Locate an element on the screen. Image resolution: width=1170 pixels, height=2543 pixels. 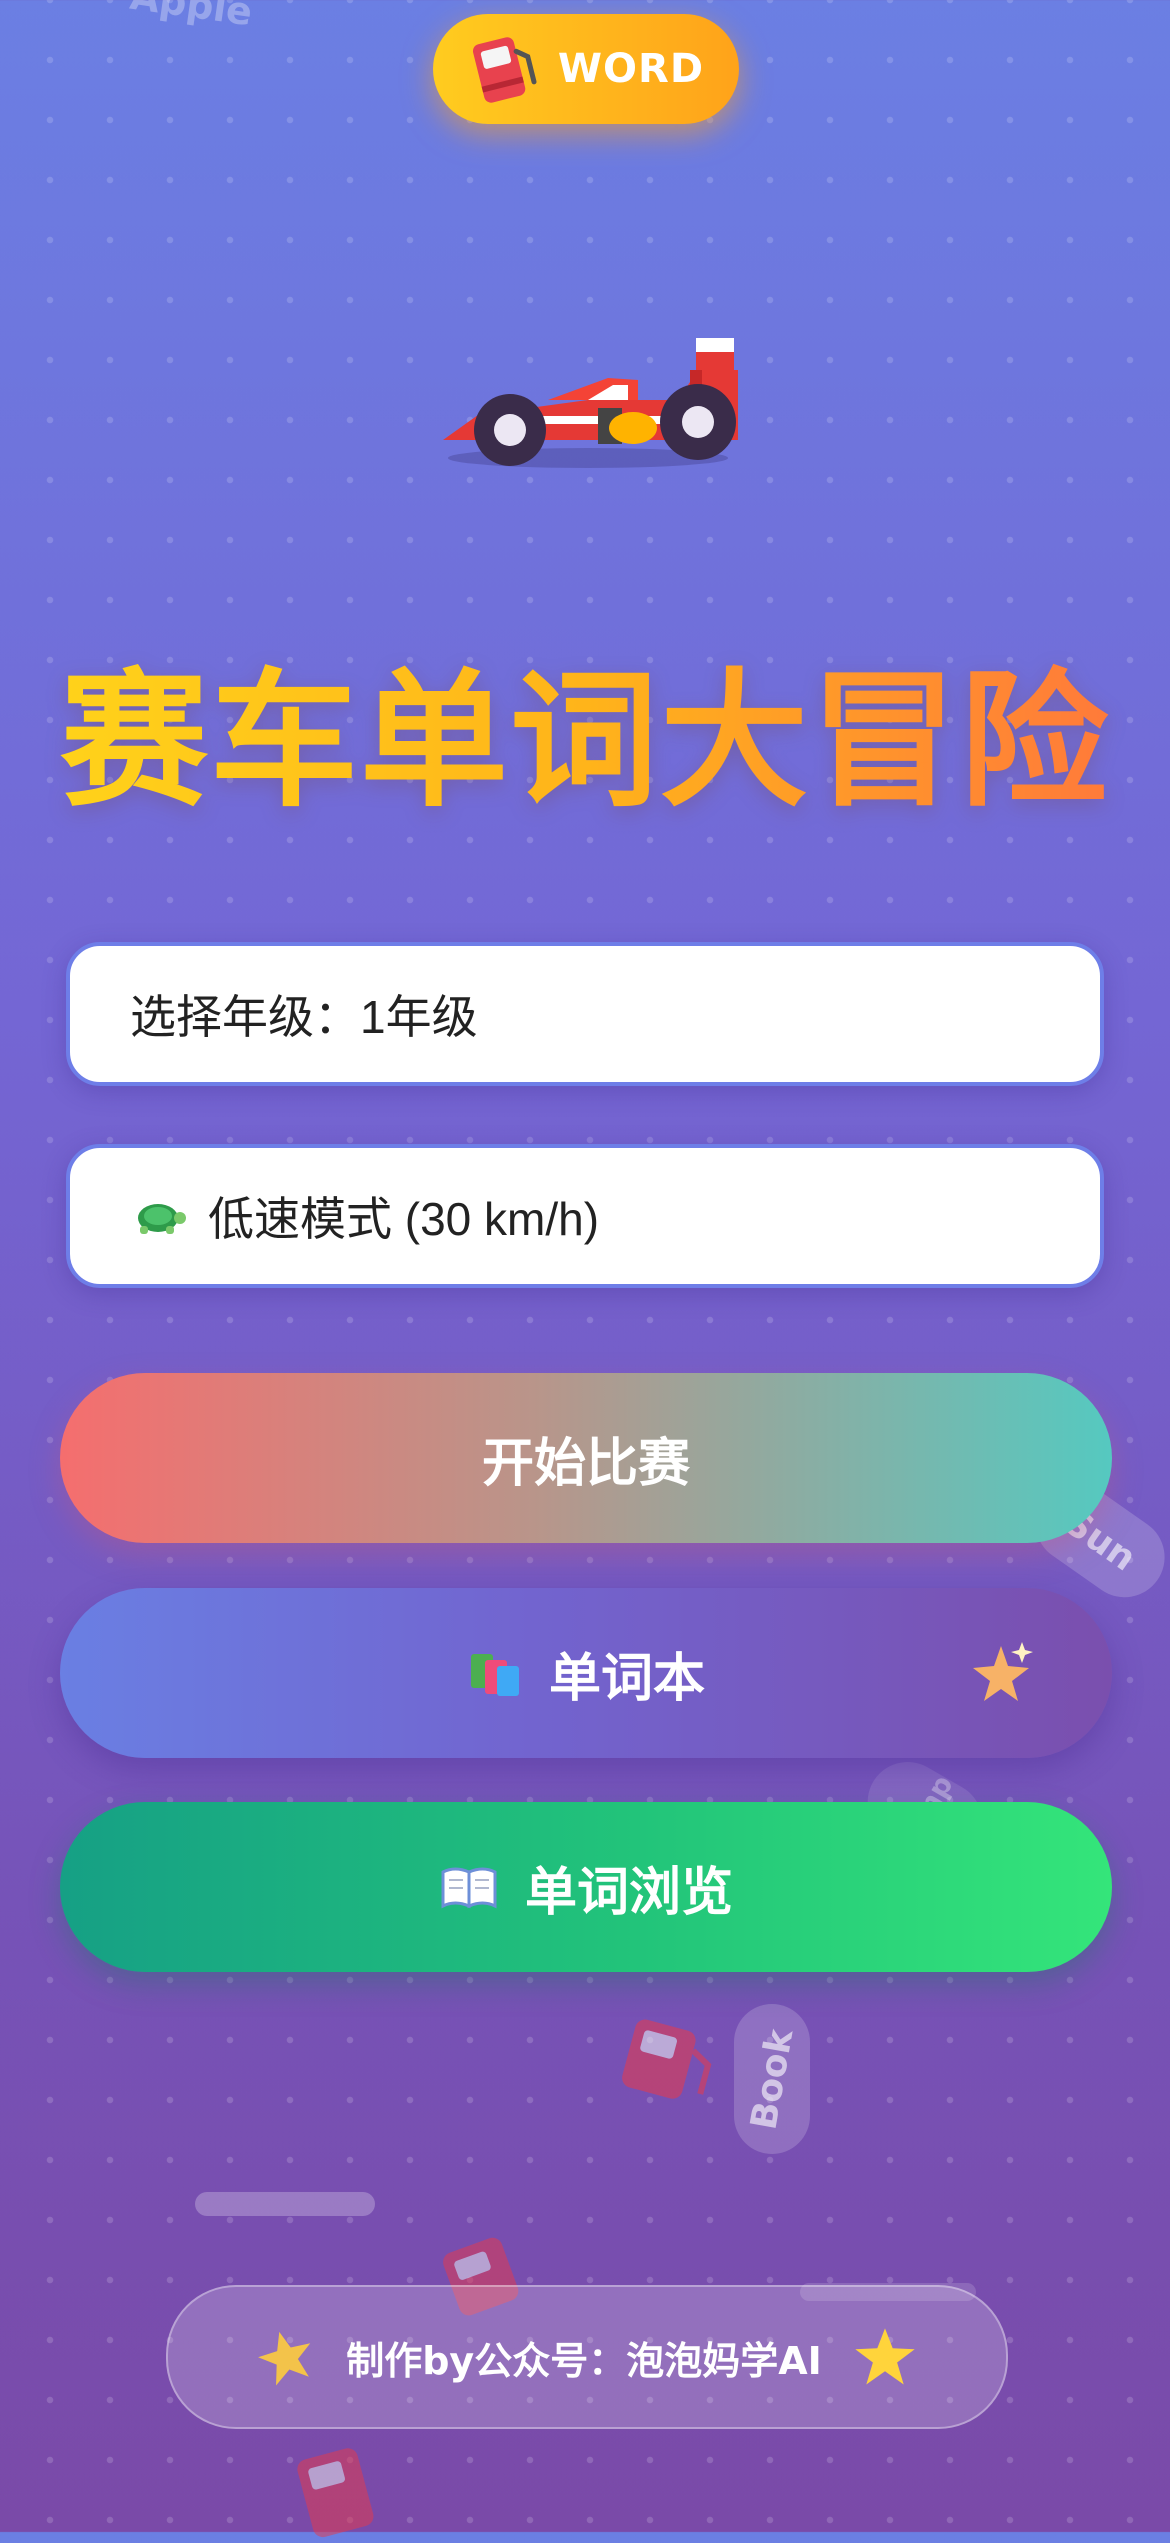
speed-select: 低速模式 (30 km/h) is located at coordinates (585, 1216).